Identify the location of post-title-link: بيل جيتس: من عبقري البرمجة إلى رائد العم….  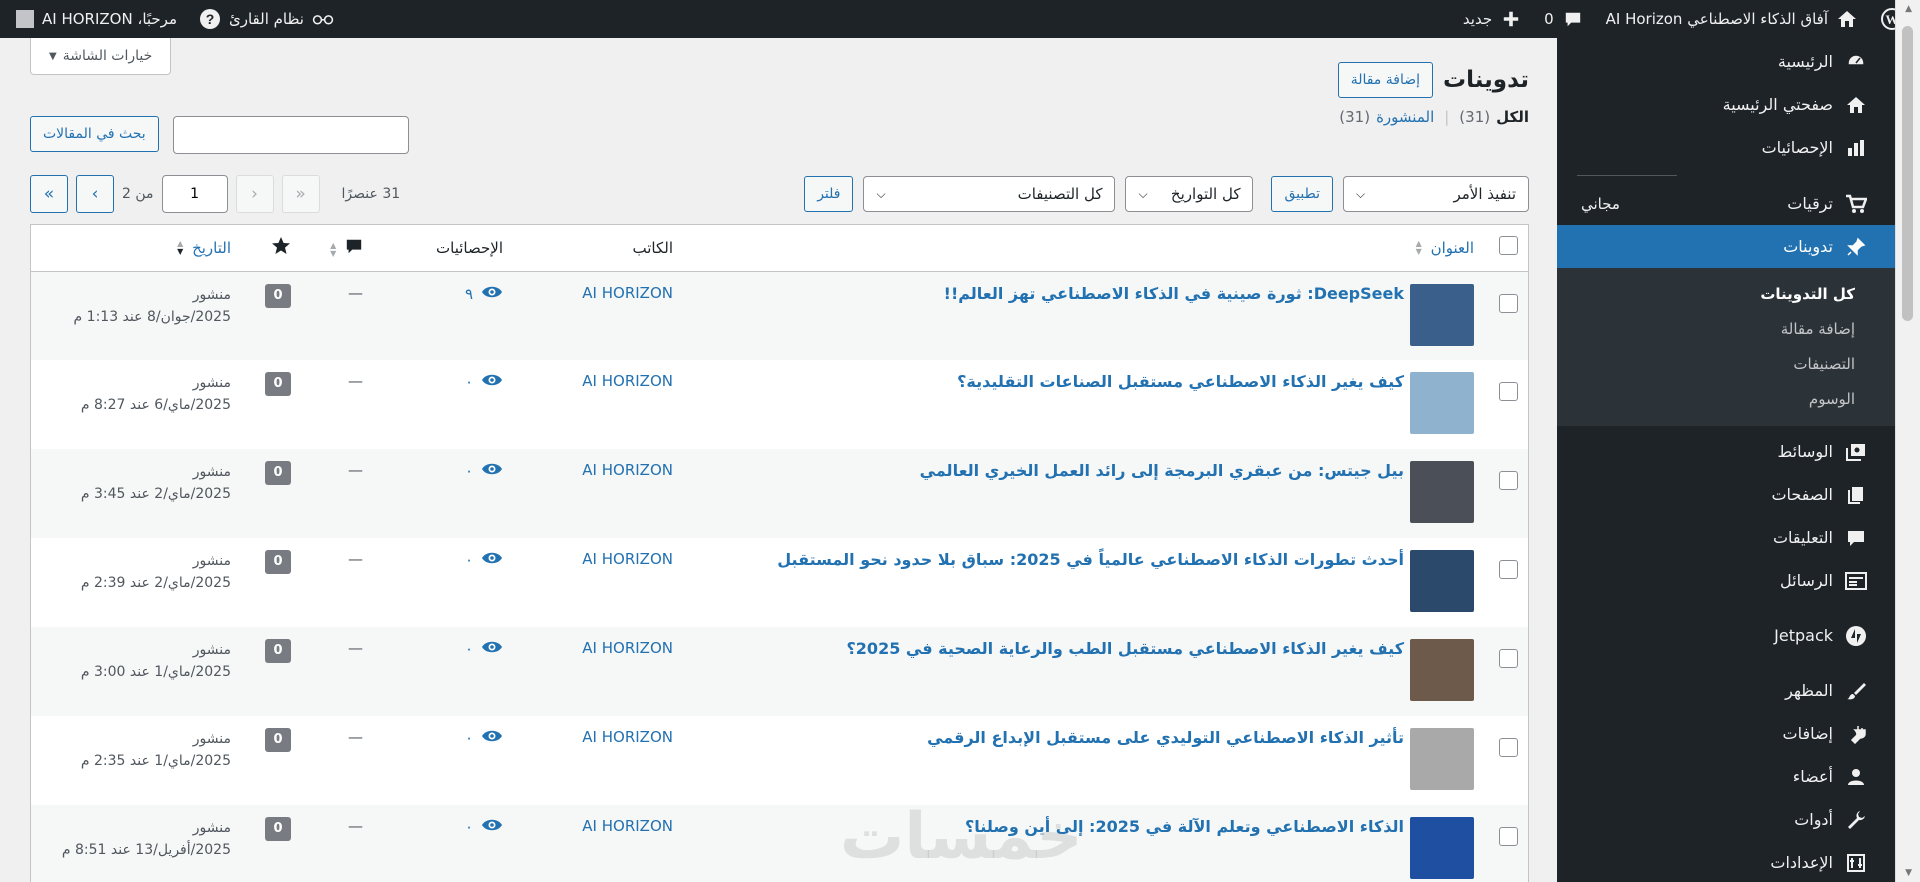
(1162, 470).